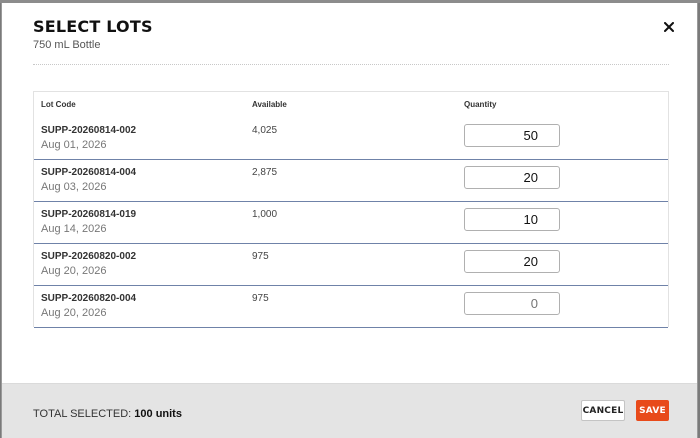 Image resolution: width=700 pixels, height=438 pixels. What do you see at coordinates (89, 172) in the screenshot?
I see `lot-code: SUPP-20260814-004` at bounding box center [89, 172].